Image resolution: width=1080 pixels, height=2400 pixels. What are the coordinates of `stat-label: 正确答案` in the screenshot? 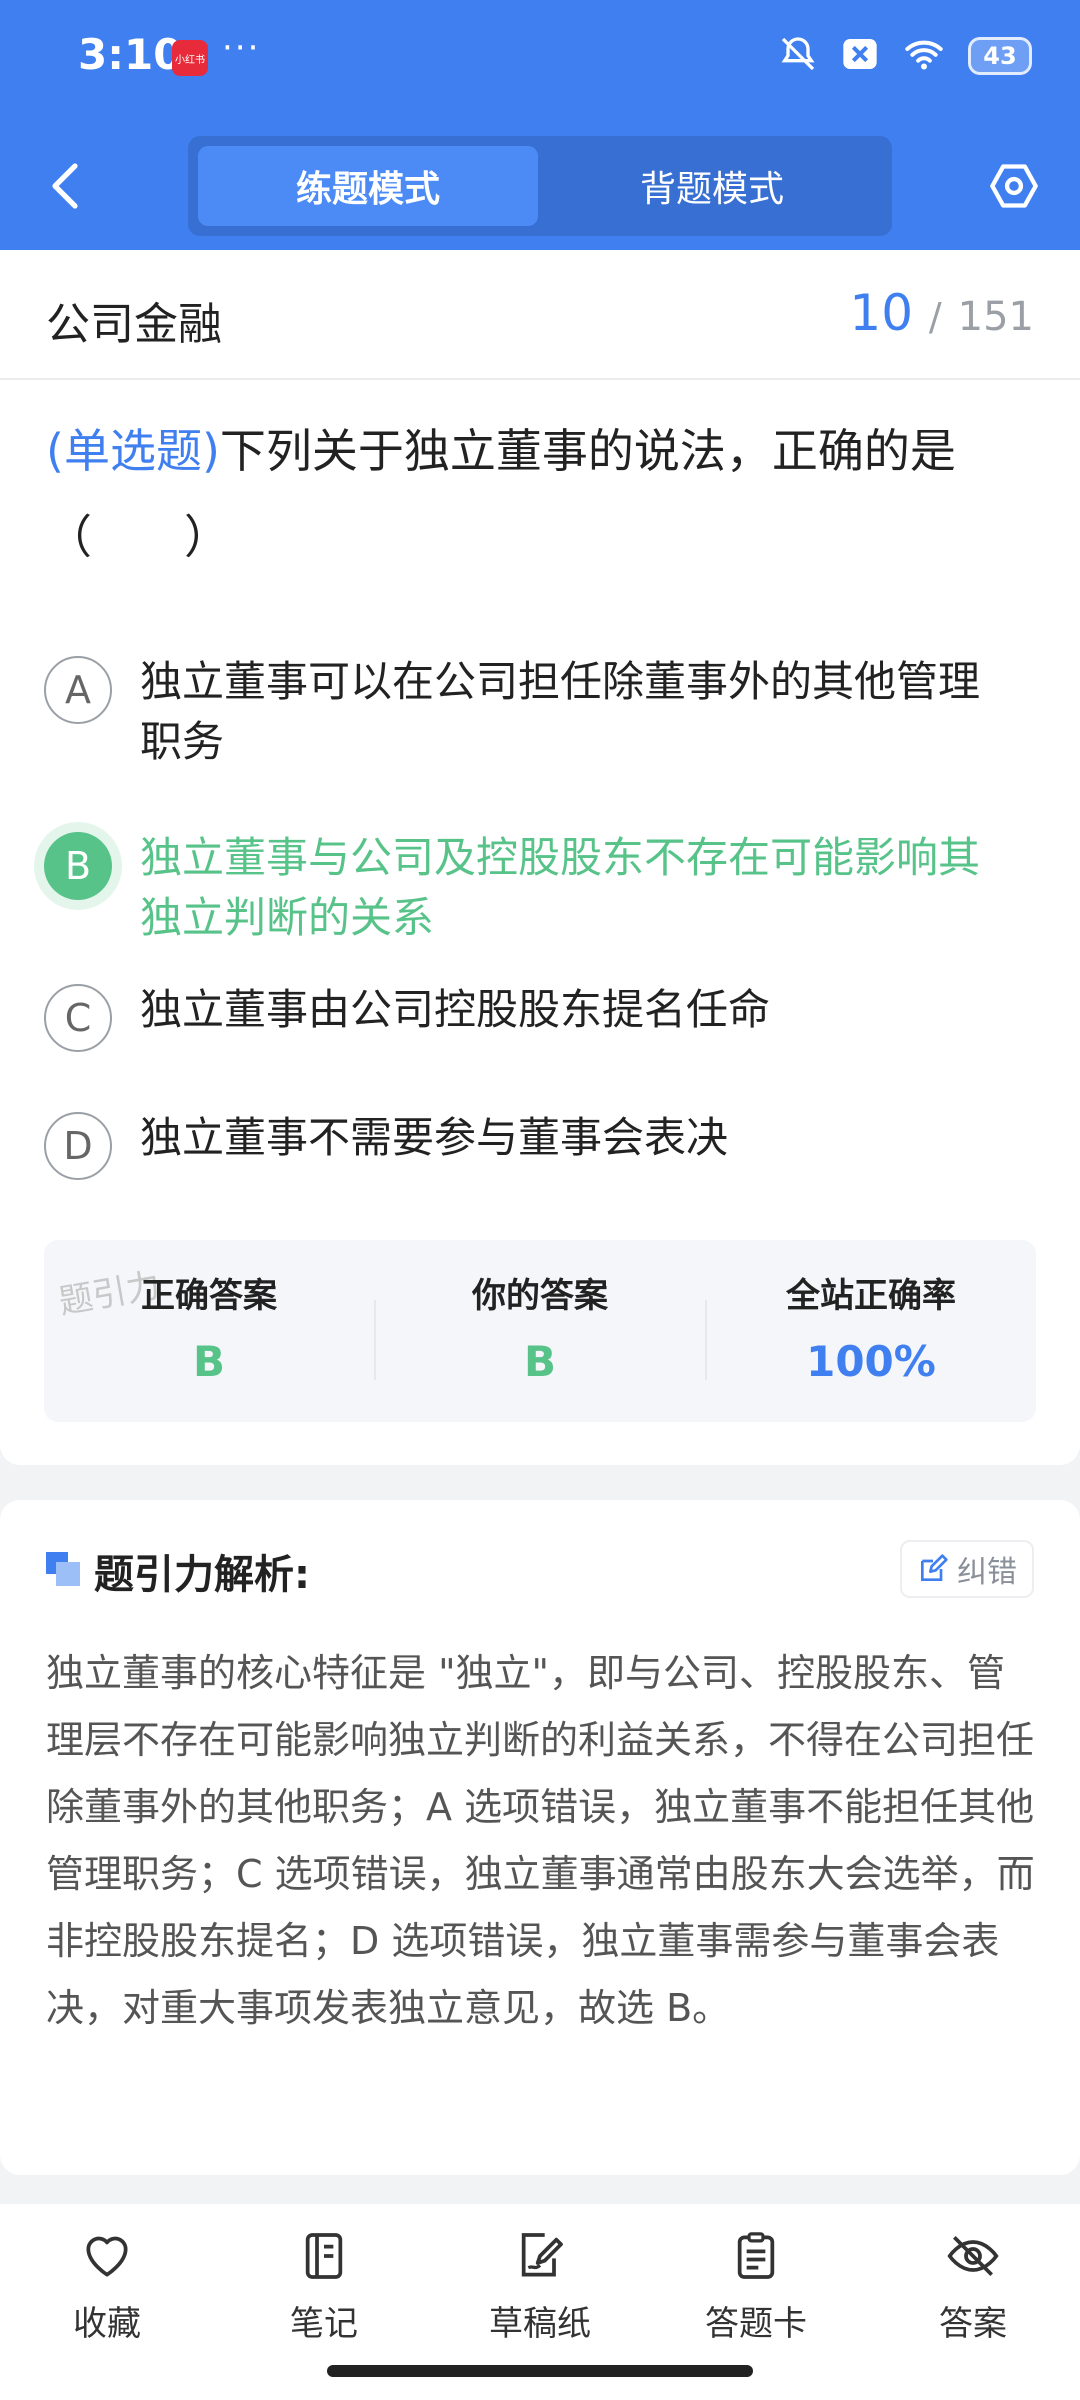 It's located at (209, 1296).